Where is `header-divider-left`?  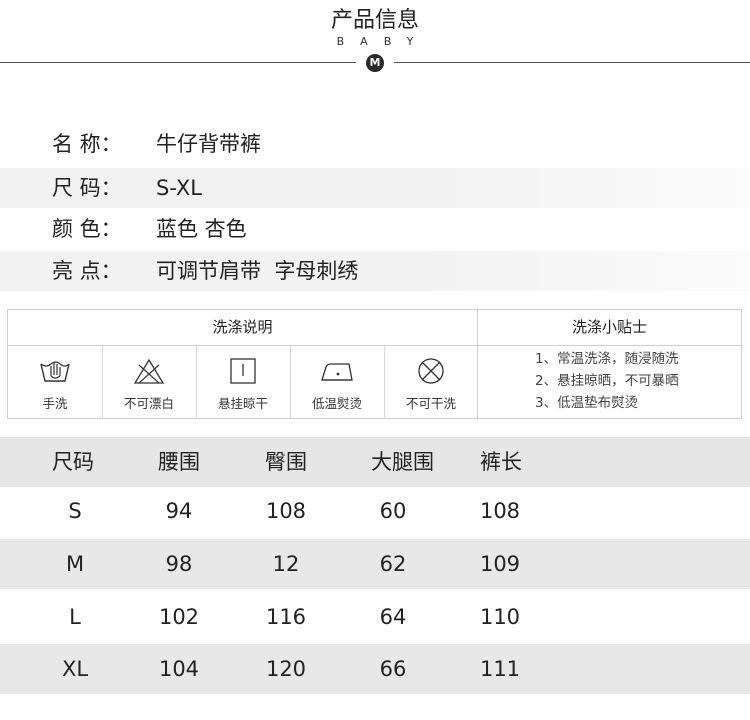
header-divider-left is located at coordinates (178, 62).